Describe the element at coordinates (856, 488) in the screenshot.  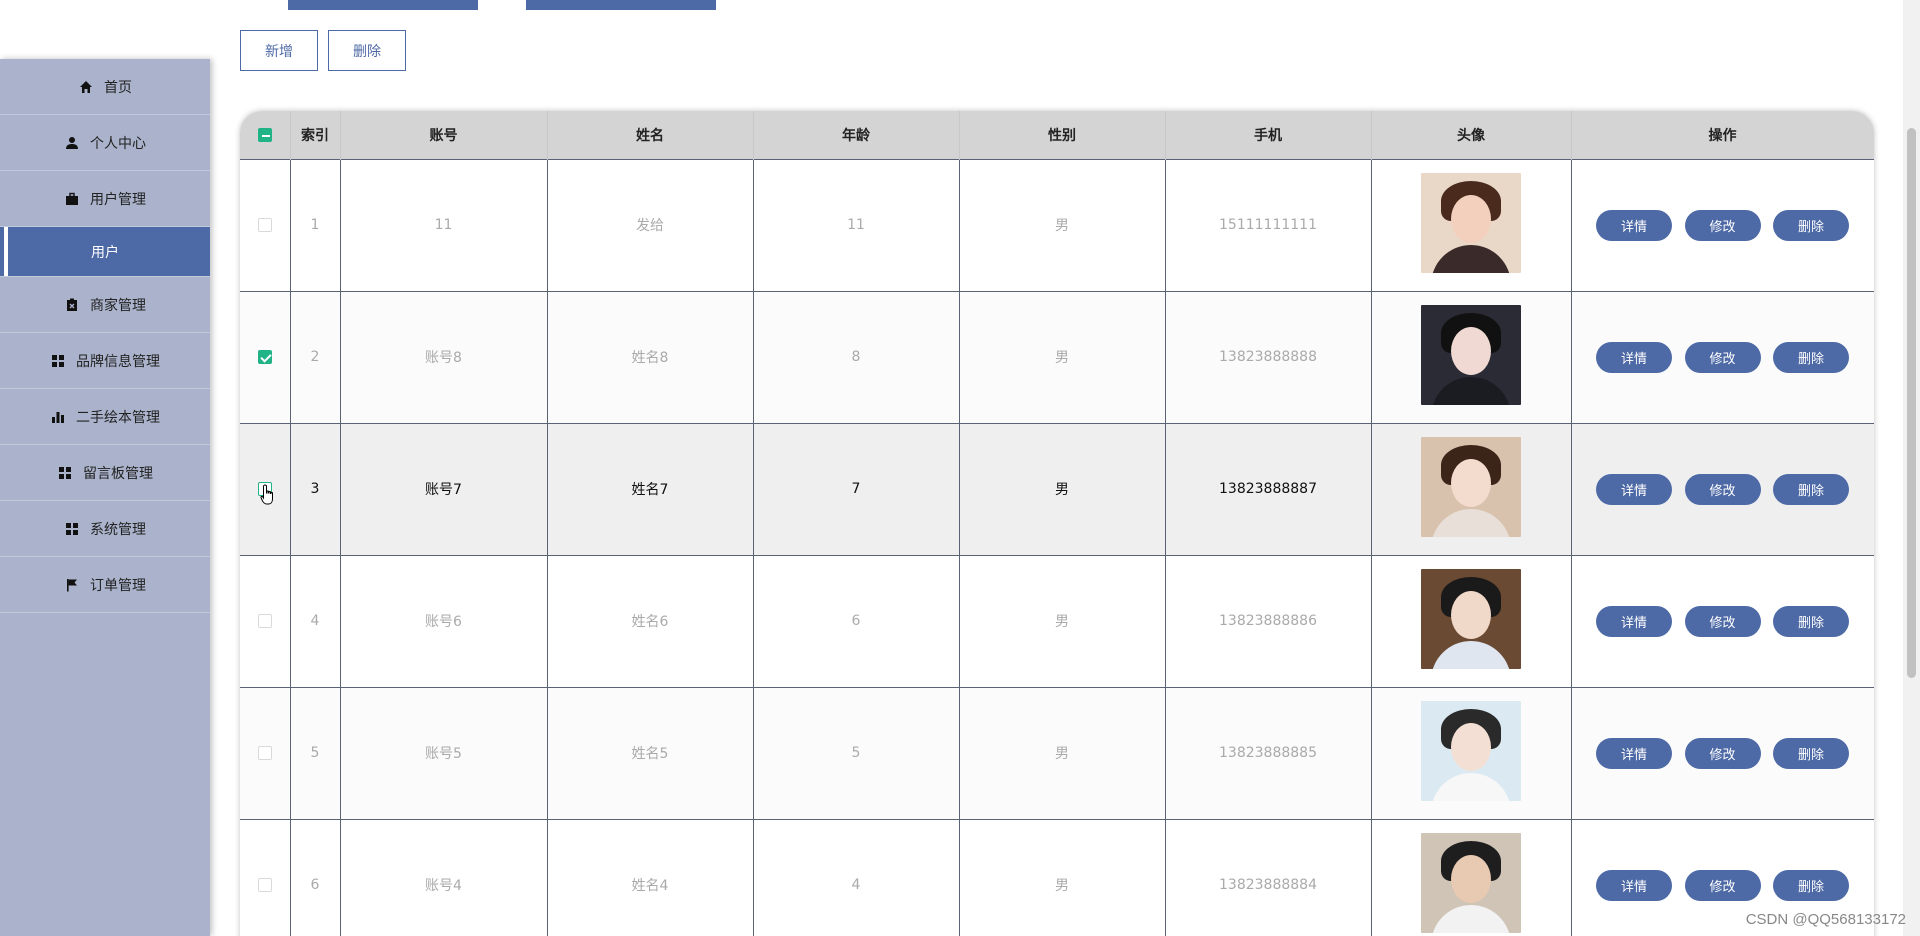
I see `cell-age: 7` at that location.